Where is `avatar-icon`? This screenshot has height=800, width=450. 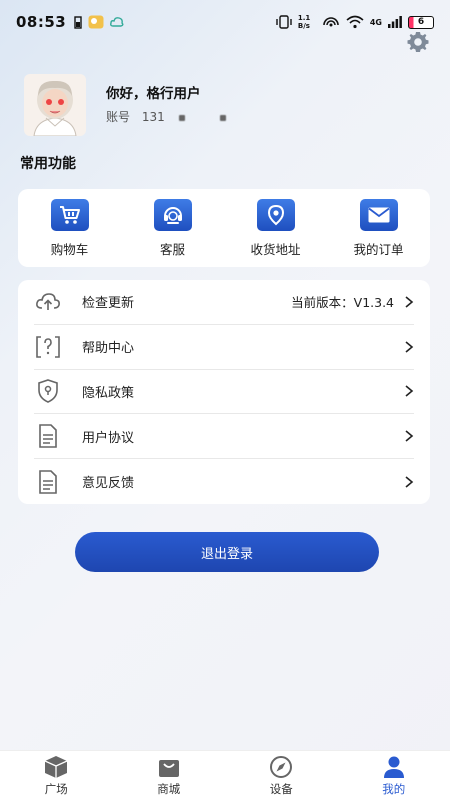
avatar-icon is located at coordinates (55, 105).